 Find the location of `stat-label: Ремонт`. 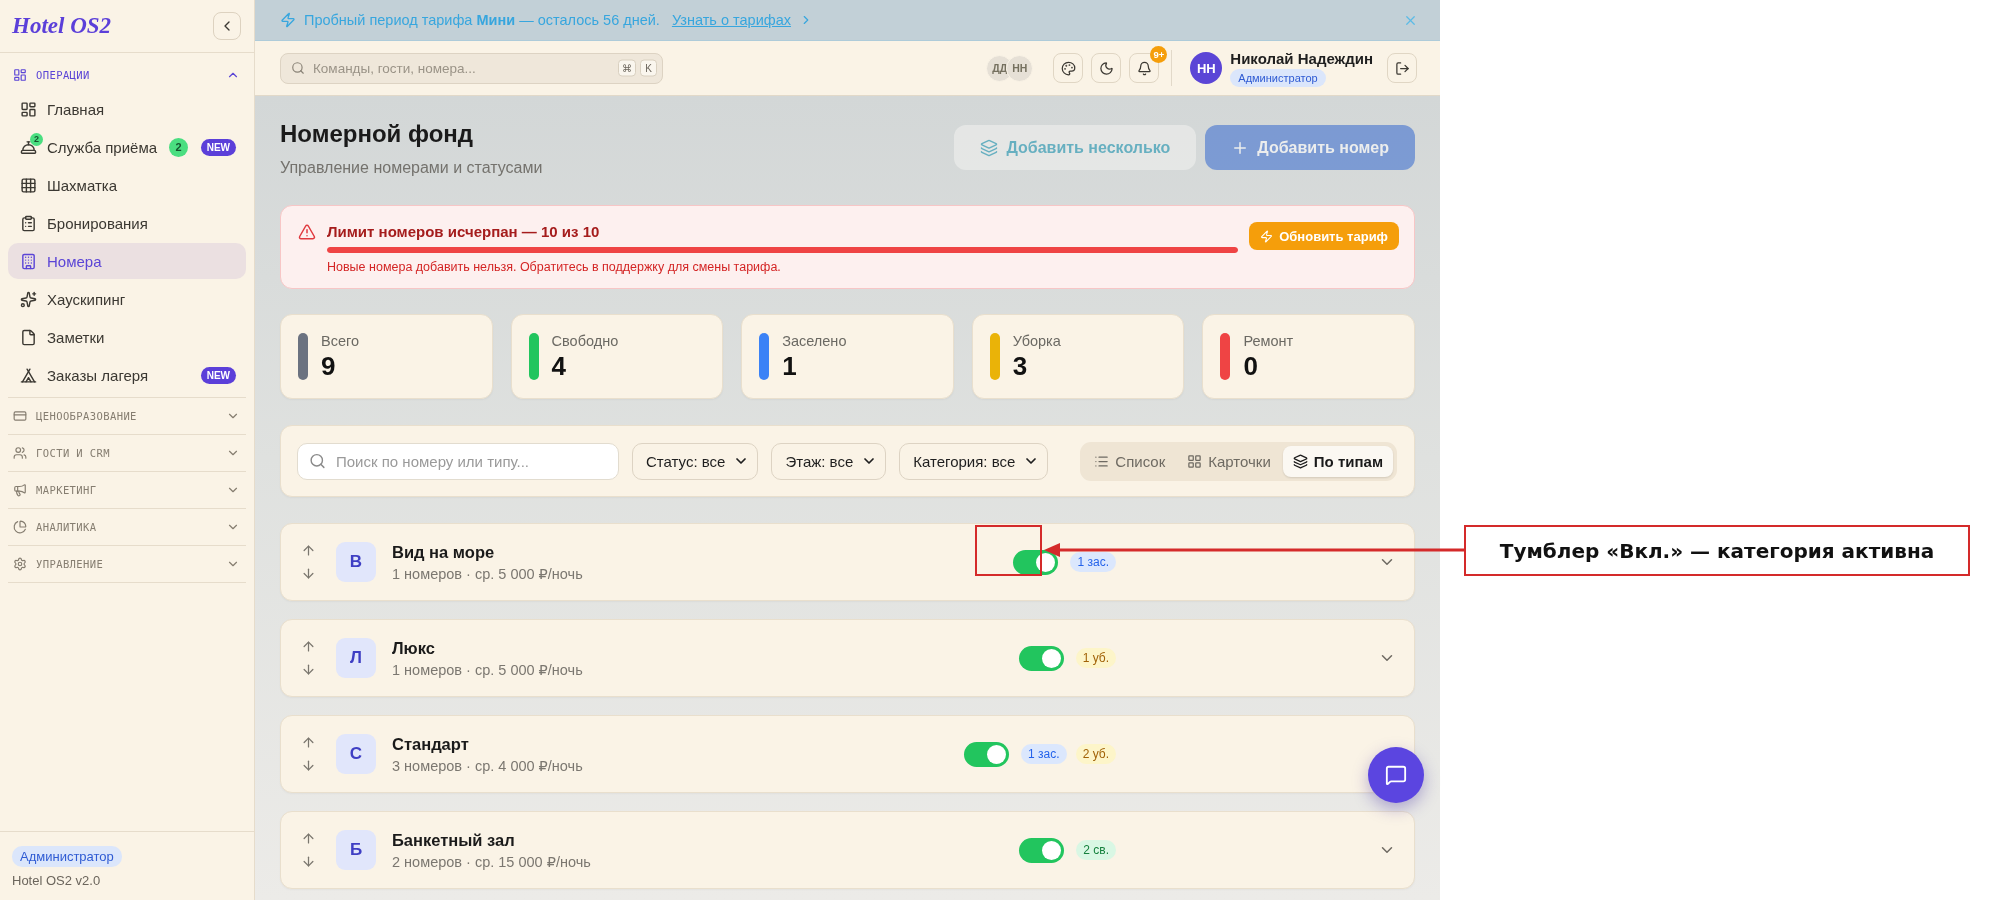

stat-label: Ремонт is located at coordinates (1268, 340).